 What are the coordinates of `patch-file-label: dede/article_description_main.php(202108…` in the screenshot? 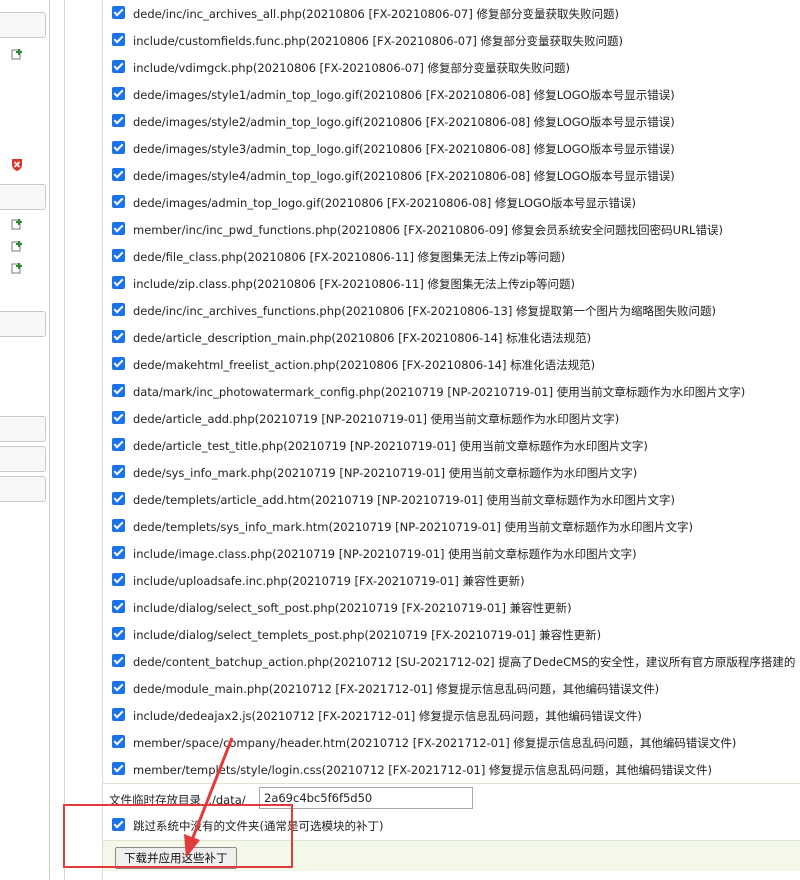 It's located at (362, 338).